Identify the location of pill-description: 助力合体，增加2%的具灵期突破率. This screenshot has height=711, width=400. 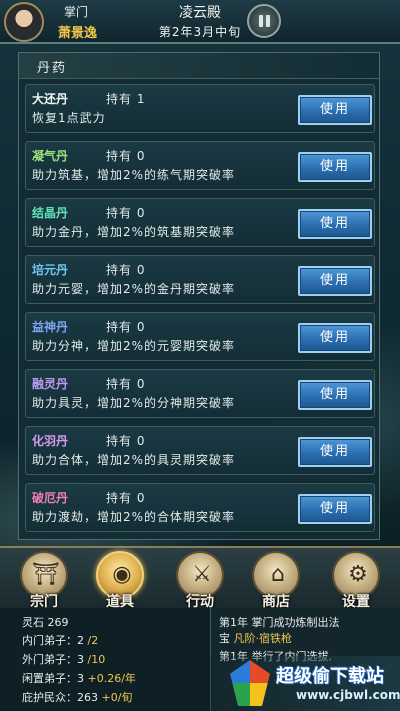
(134, 460).